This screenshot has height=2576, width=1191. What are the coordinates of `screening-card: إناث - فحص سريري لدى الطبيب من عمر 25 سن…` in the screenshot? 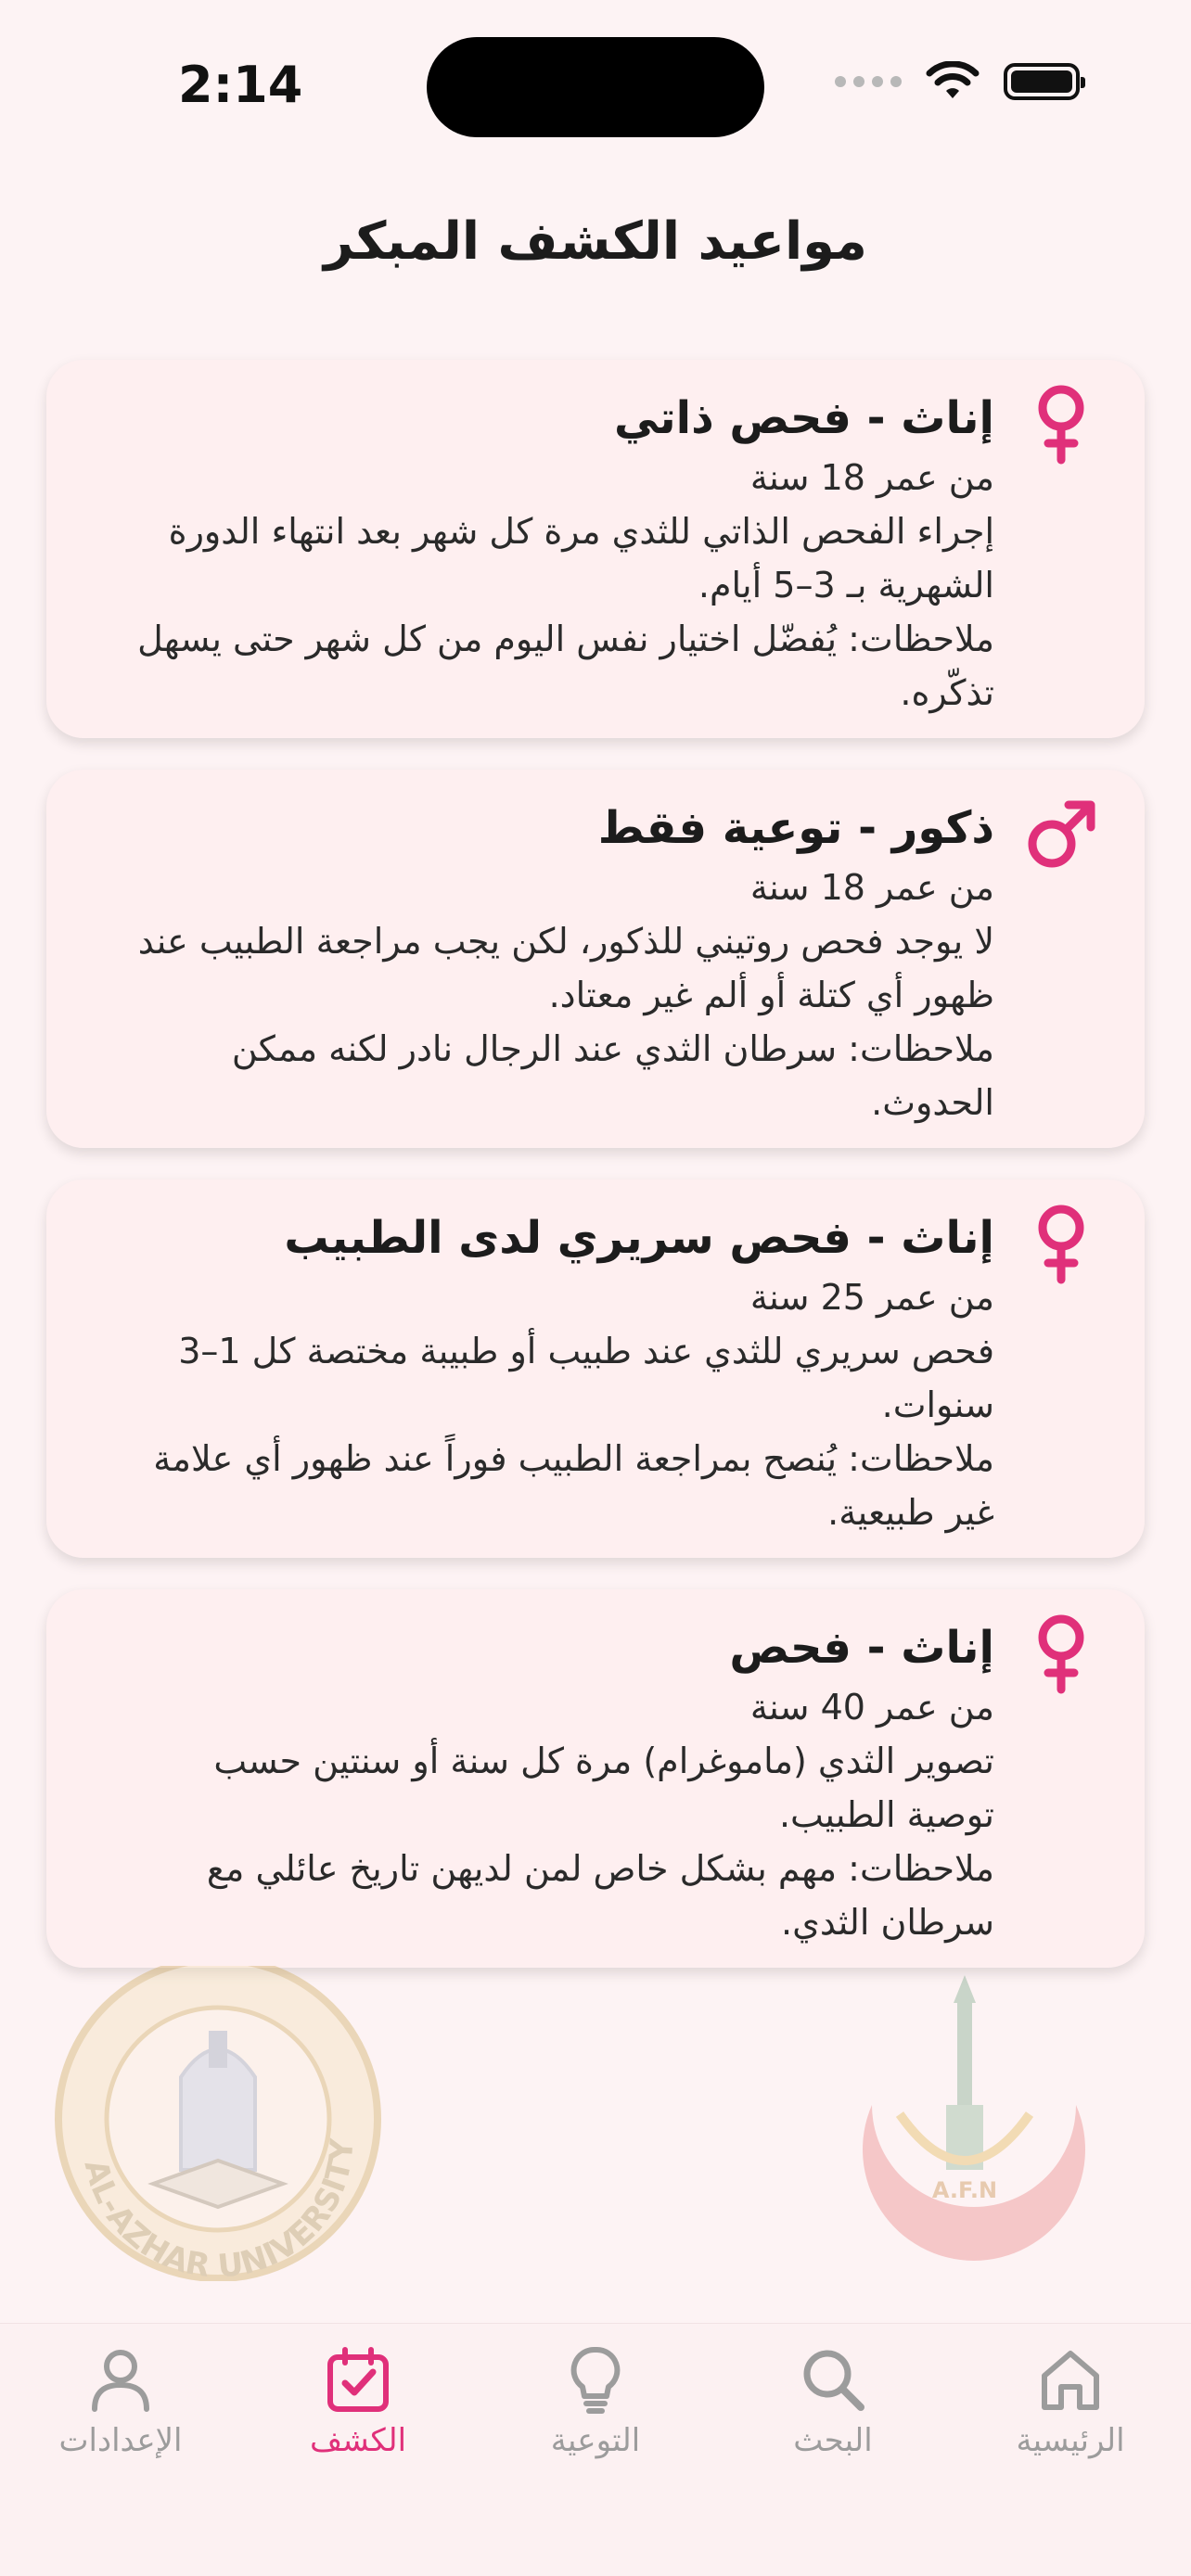 It's located at (595, 1369).